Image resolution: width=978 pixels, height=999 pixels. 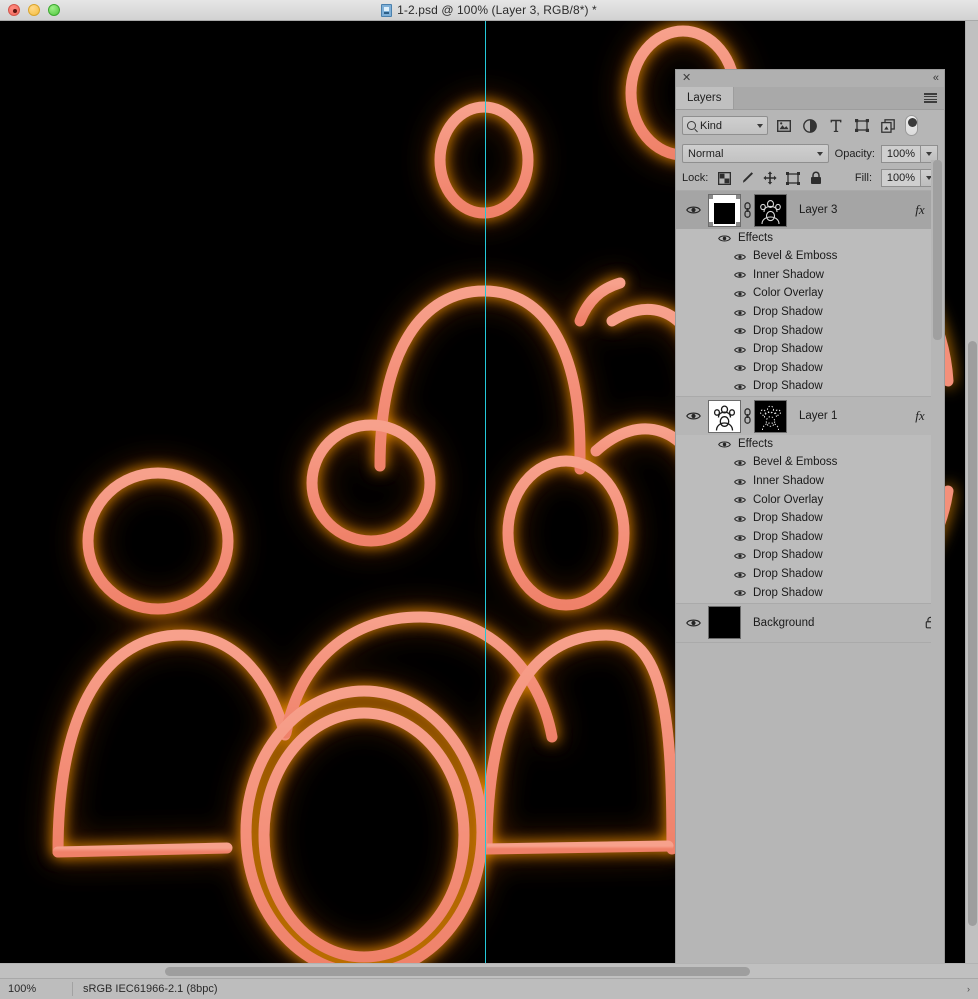 I want to click on fill-control: 100%, so click(x=909, y=178).